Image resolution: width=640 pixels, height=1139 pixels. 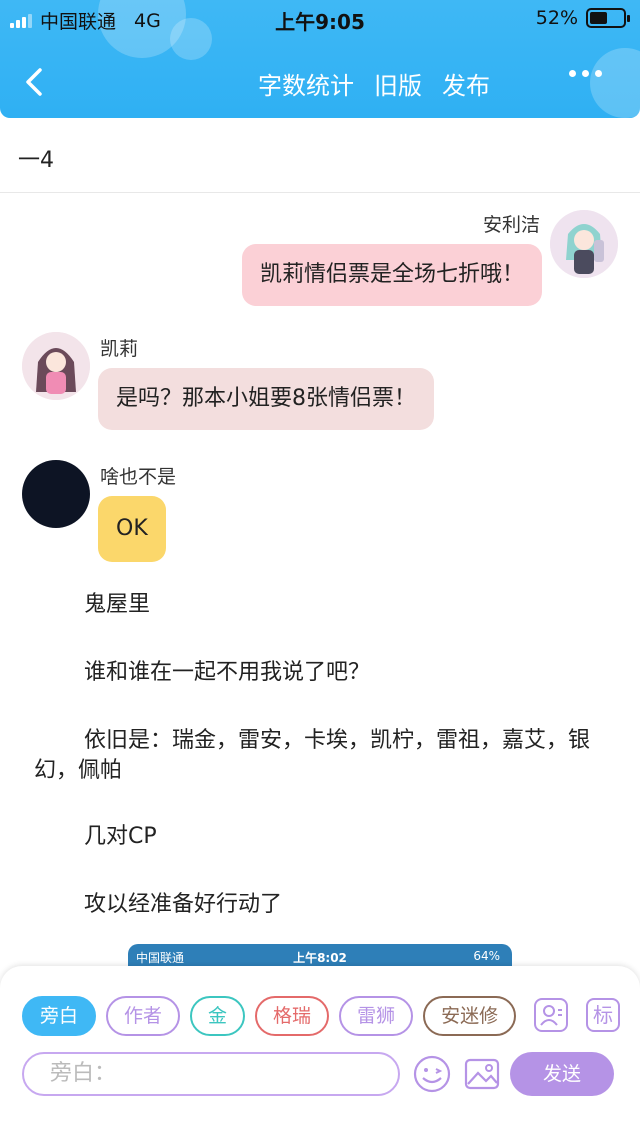 I want to click on embedded-battery: 64%, so click(x=486, y=956).